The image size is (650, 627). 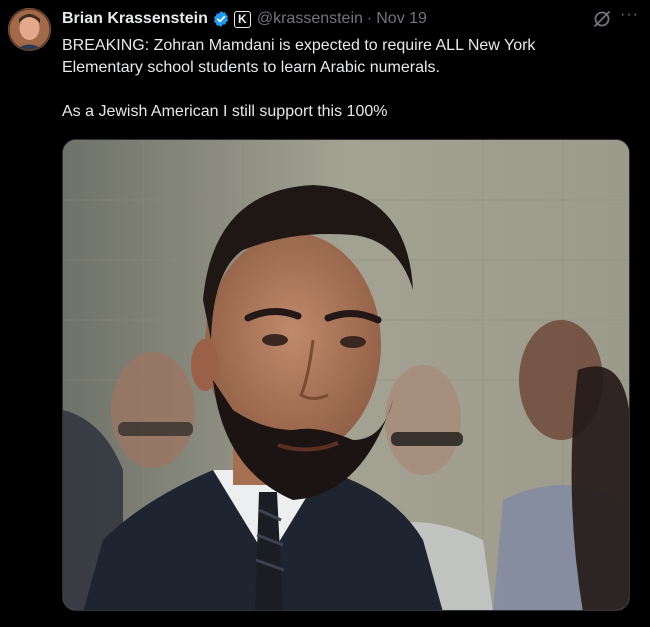 What do you see at coordinates (401, 19) in the screenshot?
I see `tweet-date: Nov 19` at bounding box center [401, 19].